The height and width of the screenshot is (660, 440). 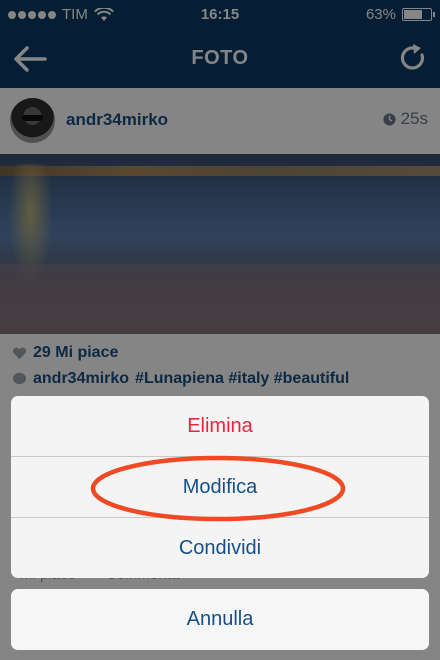 I want to click on share-button: Condividi, so click(x=220, y=548).